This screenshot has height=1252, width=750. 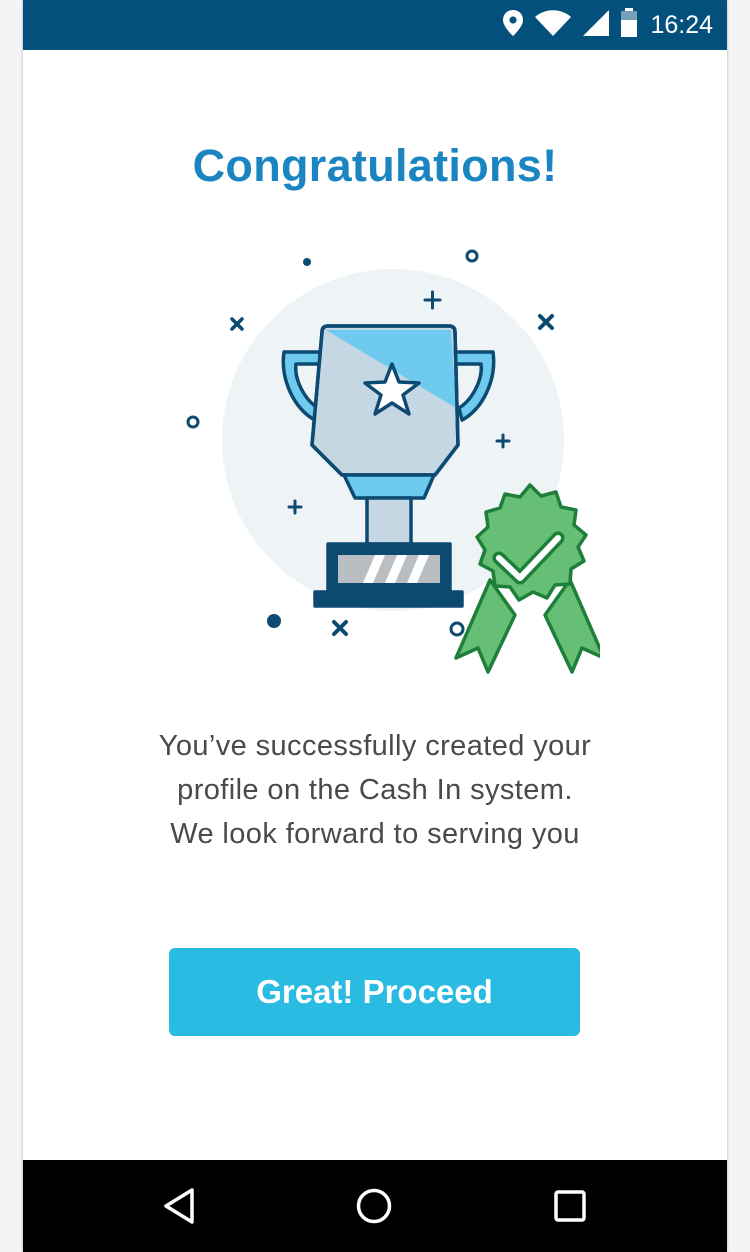 I want to click on home-button, so click(x=374, y=1206).